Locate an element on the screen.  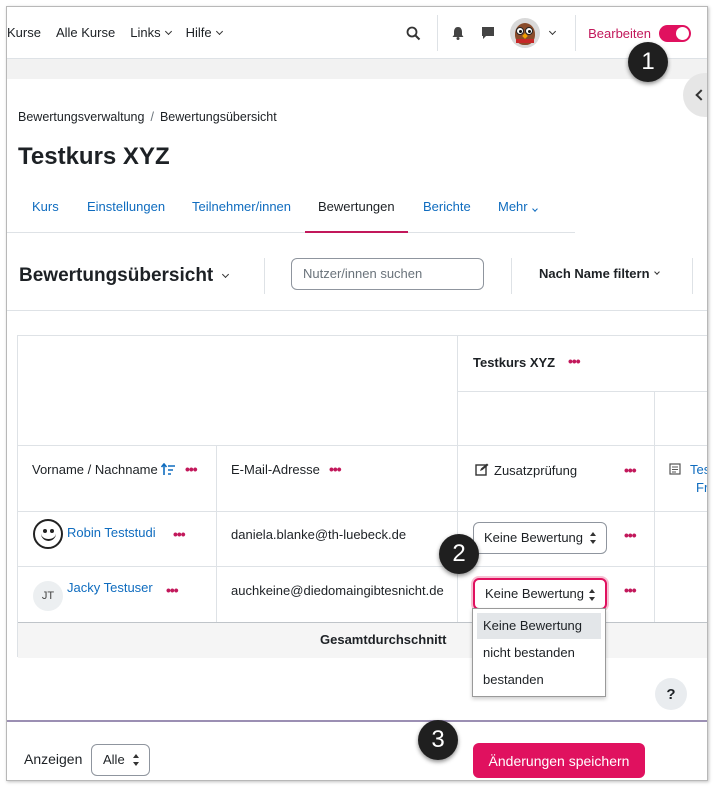
callout-2: 2 is located at coordinates (459, 554).